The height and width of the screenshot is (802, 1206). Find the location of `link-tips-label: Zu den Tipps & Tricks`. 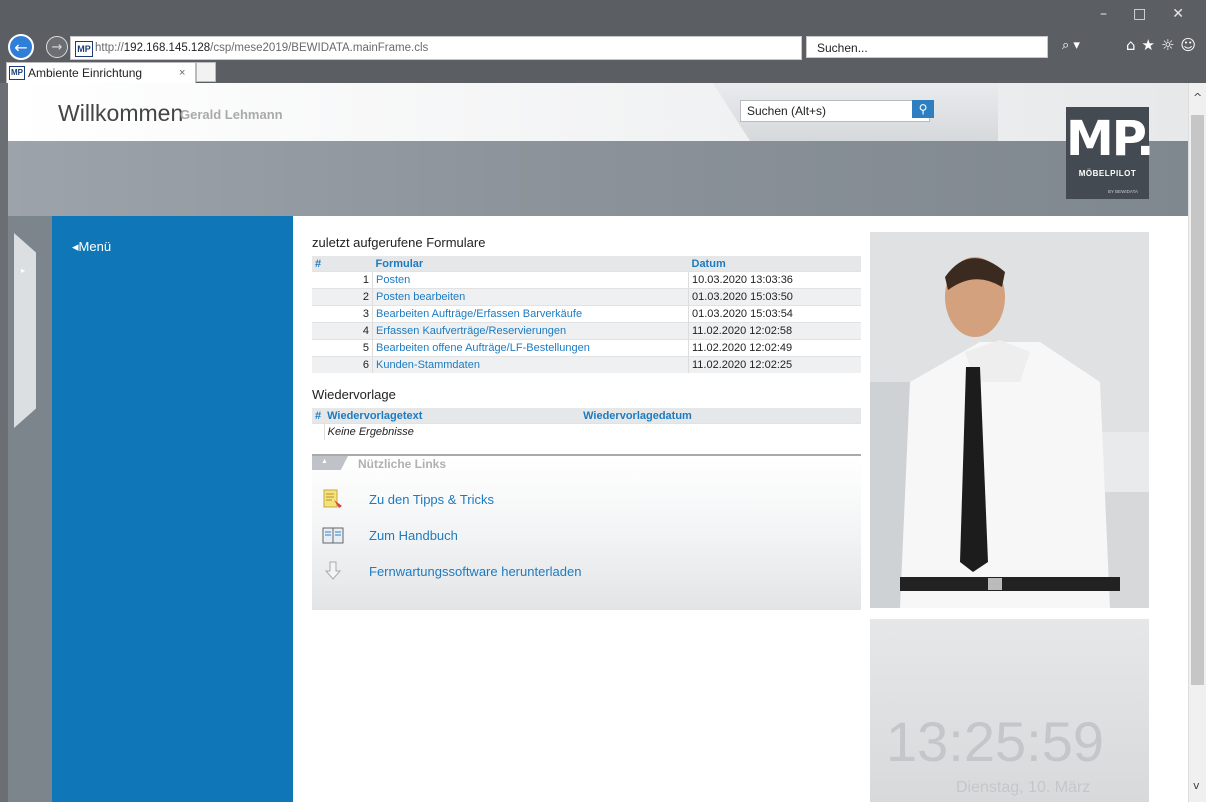

link-tips-label: Zu den Tipps & Tricks is located at coordinates (431, 499).